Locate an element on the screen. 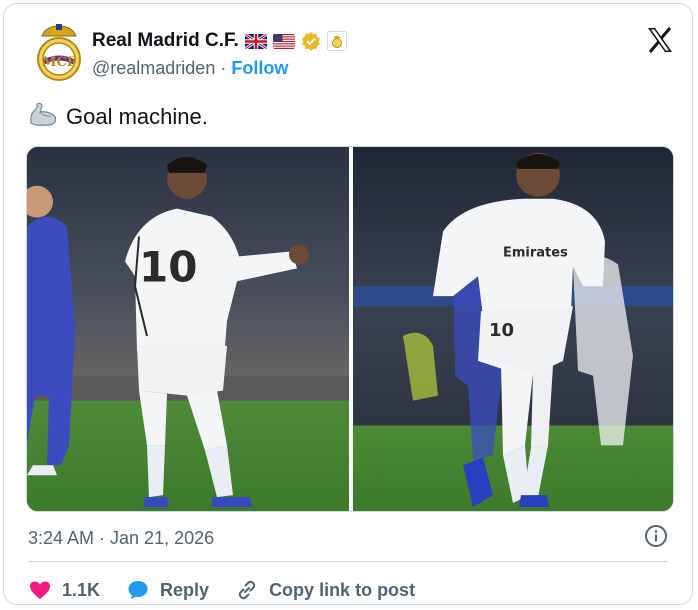  heart-icon is located at coordinates (40, 590).